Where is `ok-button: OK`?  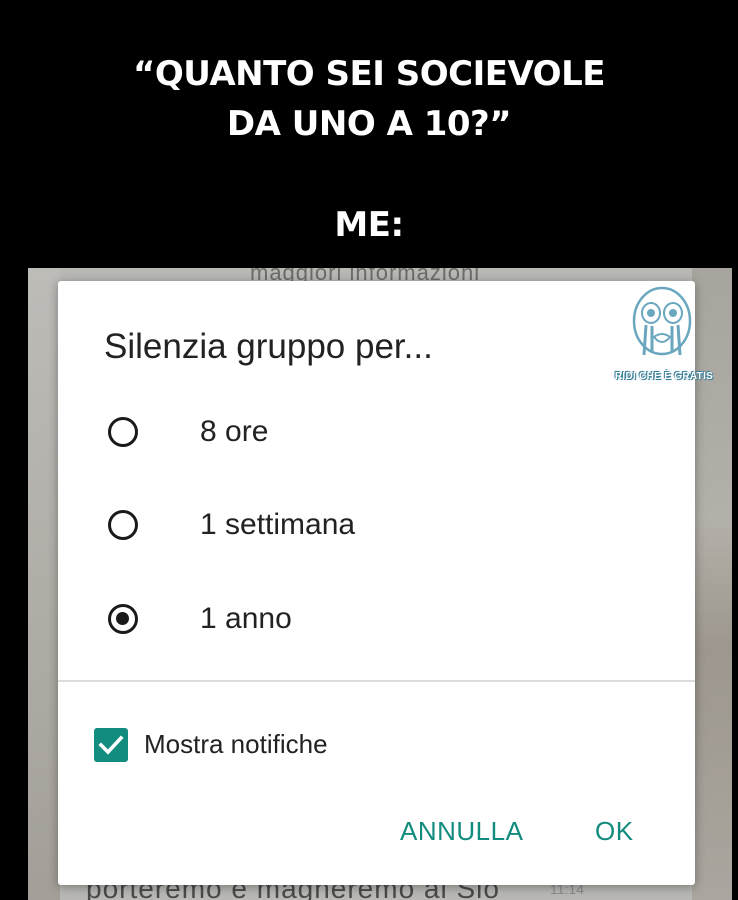
ok-button: OK is located at coordinates (614, 831).